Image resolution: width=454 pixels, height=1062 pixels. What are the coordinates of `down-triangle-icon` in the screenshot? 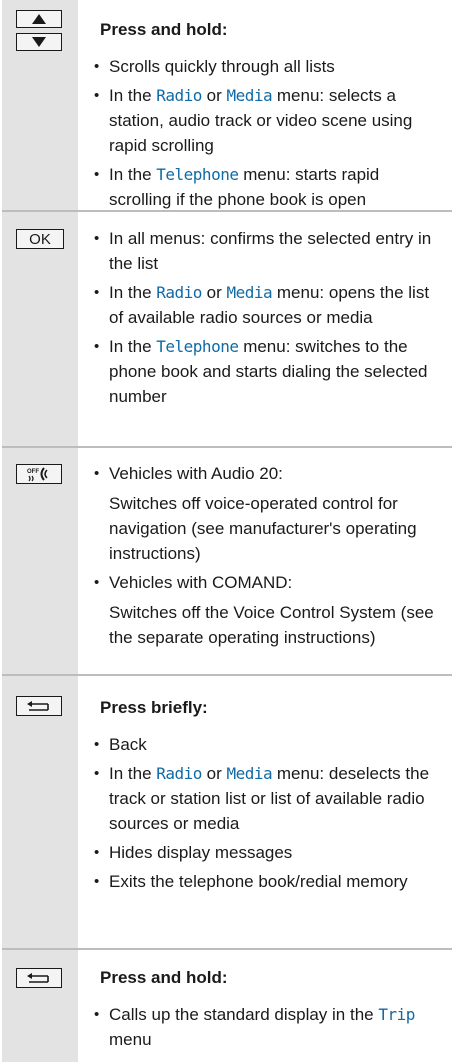 It's located at (39, 42).